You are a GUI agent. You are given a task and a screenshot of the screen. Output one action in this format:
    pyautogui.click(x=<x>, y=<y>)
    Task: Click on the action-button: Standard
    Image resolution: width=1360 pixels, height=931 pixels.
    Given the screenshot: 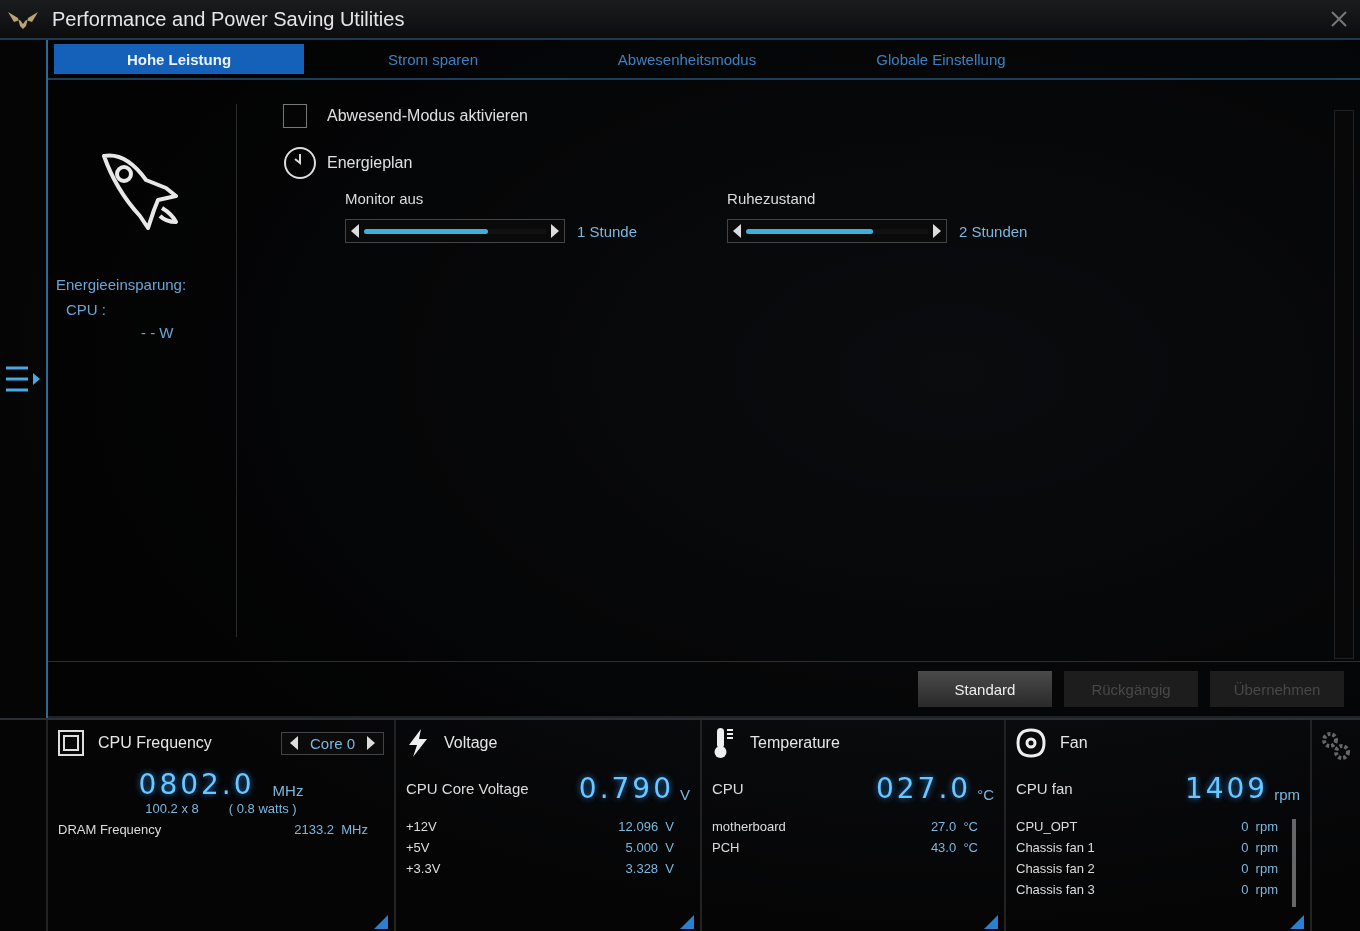 What is the action you would take?
    pyautogui.click(x=985, y=689)
    